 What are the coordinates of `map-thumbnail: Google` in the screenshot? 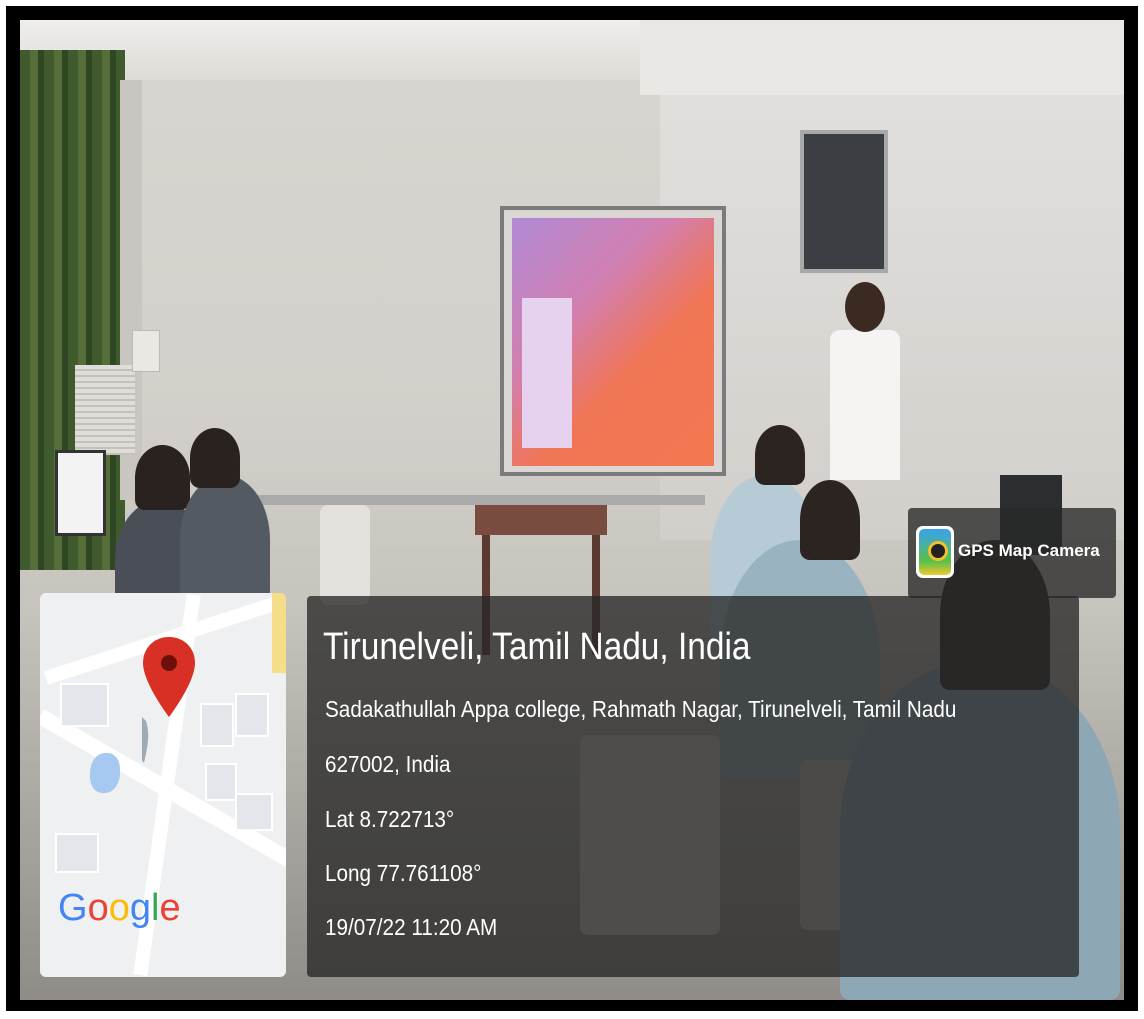 It's located at (163, 785).